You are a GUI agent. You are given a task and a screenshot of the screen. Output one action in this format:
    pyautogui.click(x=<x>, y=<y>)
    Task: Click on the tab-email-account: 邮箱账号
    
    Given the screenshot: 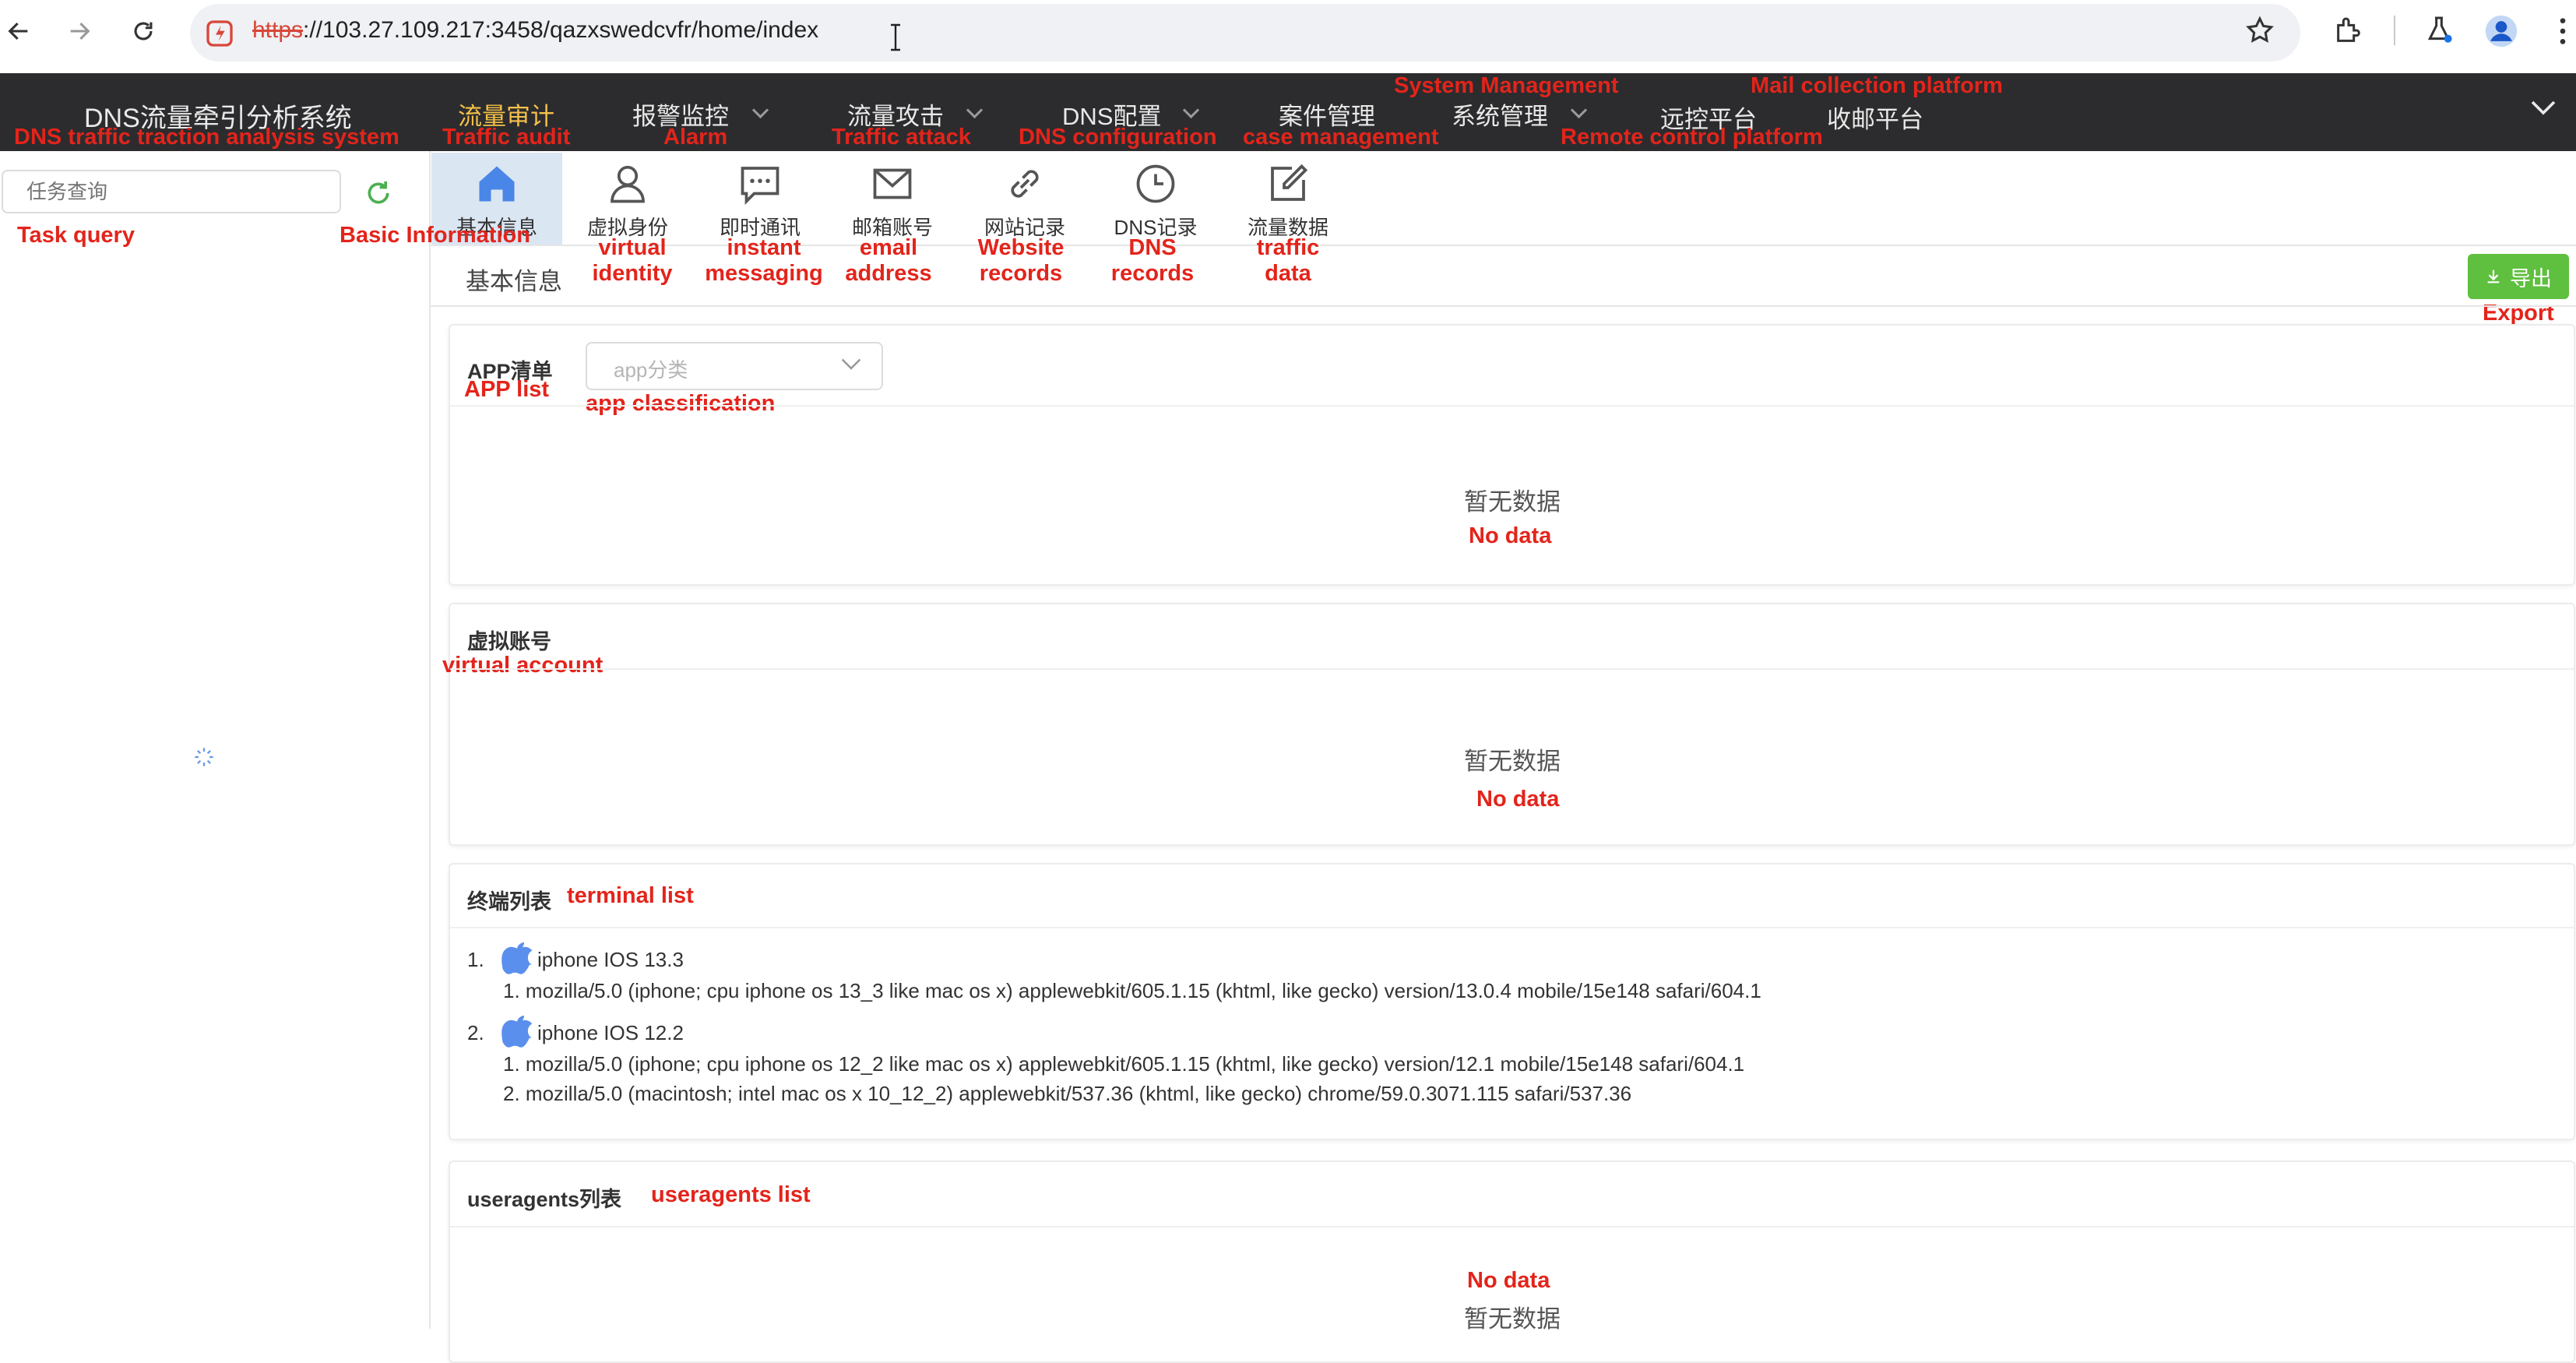 What is the action you would take?
    pyautogui.click(x=892, y=199)
    